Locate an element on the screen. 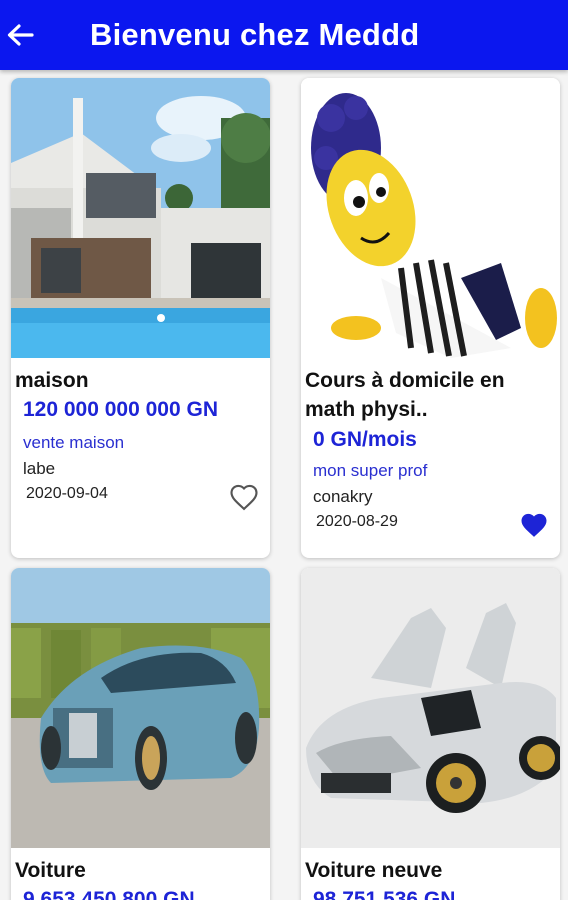  listing-image-house is located at coordinates (140, 218).